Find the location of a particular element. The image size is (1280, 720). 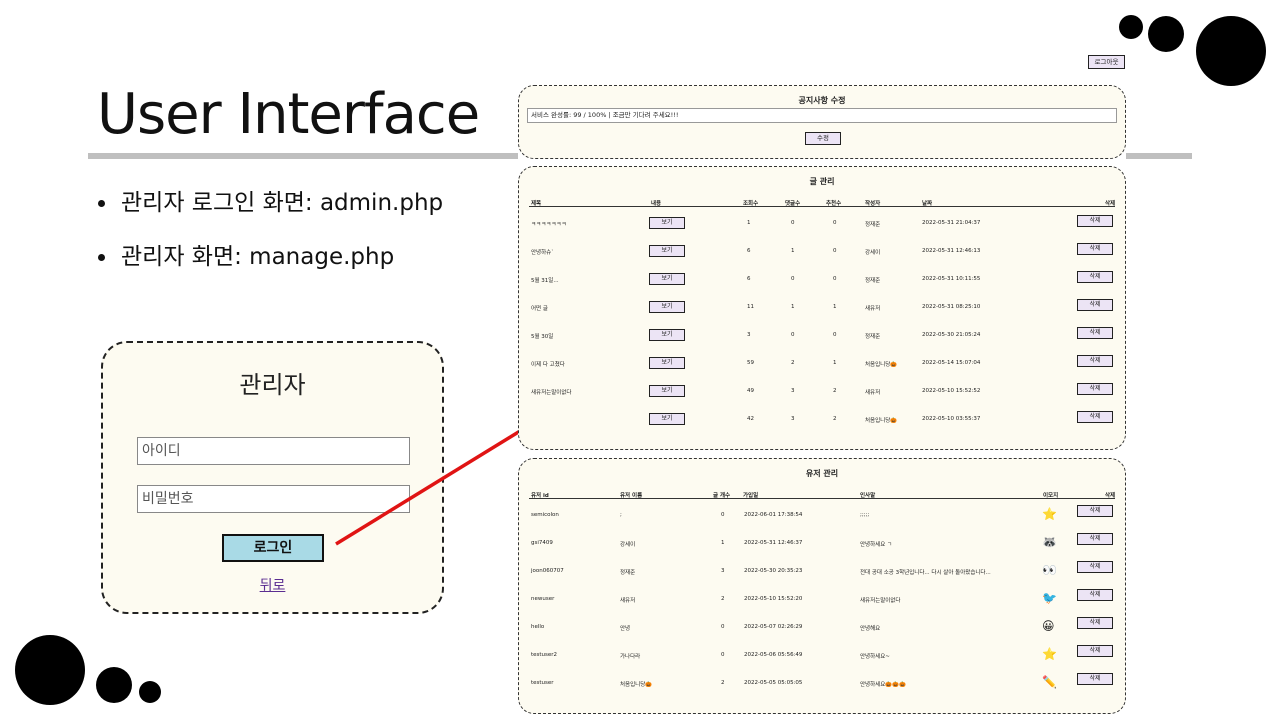

date-cell: 2022-05-10 15:52:52 is located at coordinates (951, 391).